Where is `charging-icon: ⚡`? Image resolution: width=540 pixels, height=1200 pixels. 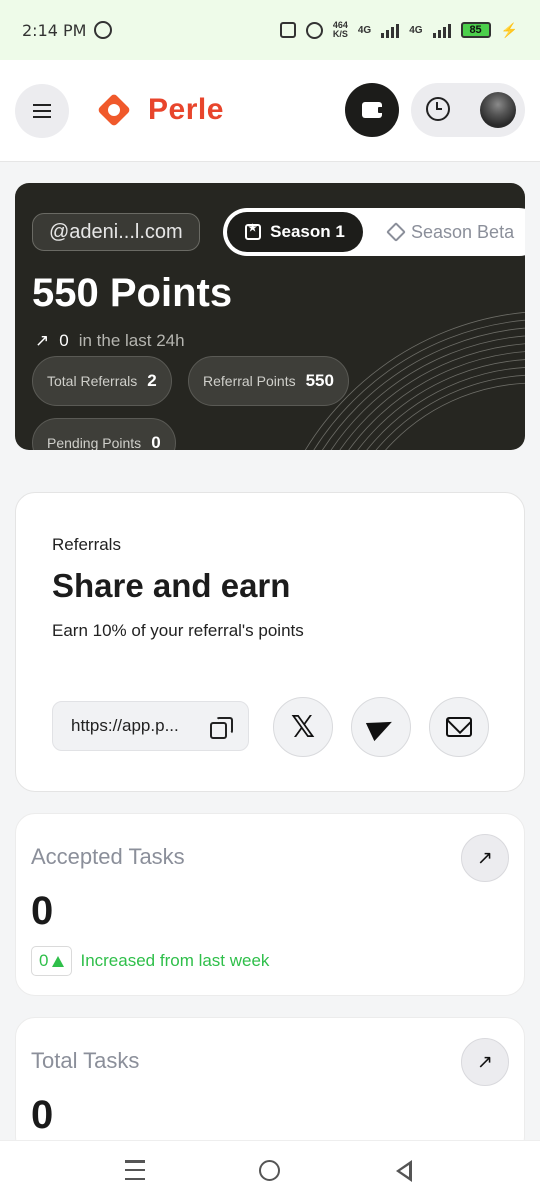
charging-icon: ⚡ is located at coordinates (509, 29).